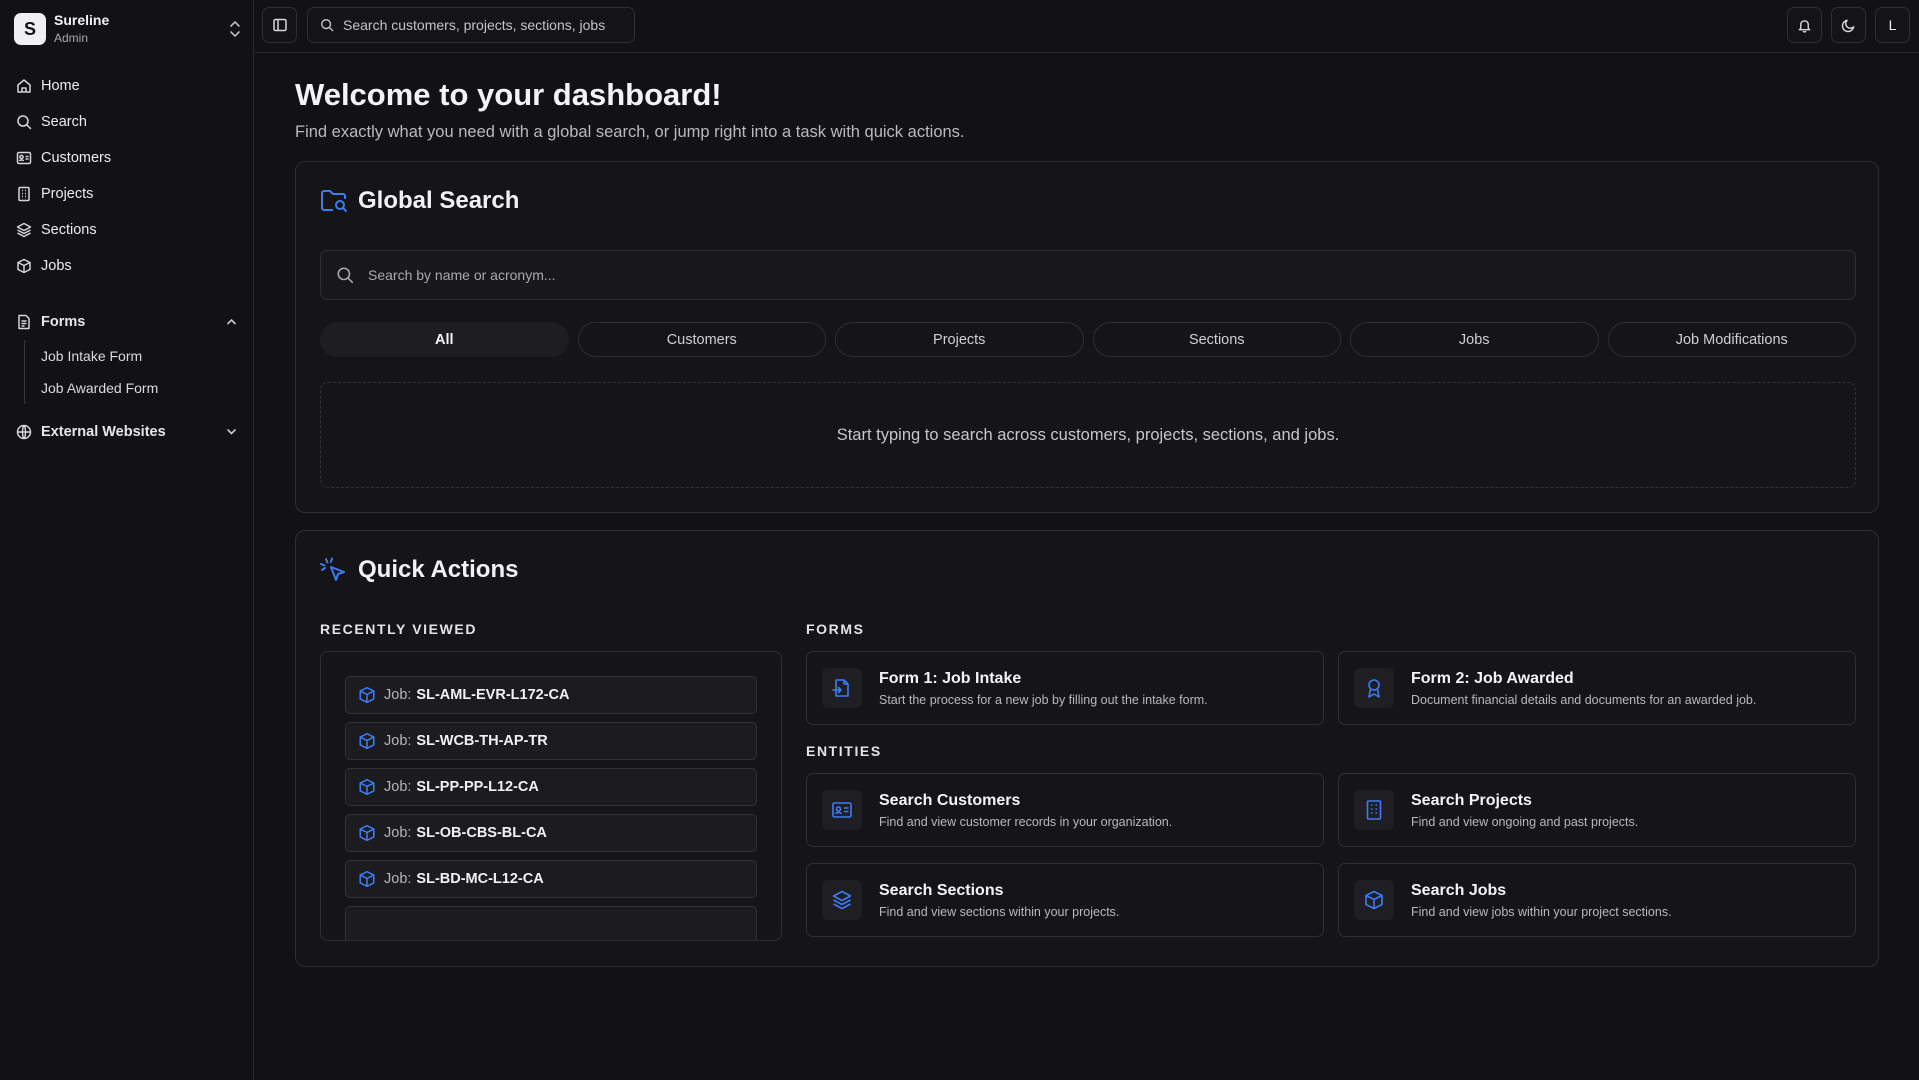 The image size is (1919, 1080). Describe the element at coordinates (482, 741) in the screenshot. I see `recent-item-code: SL-WCB-TH-AP-TR` at that location.